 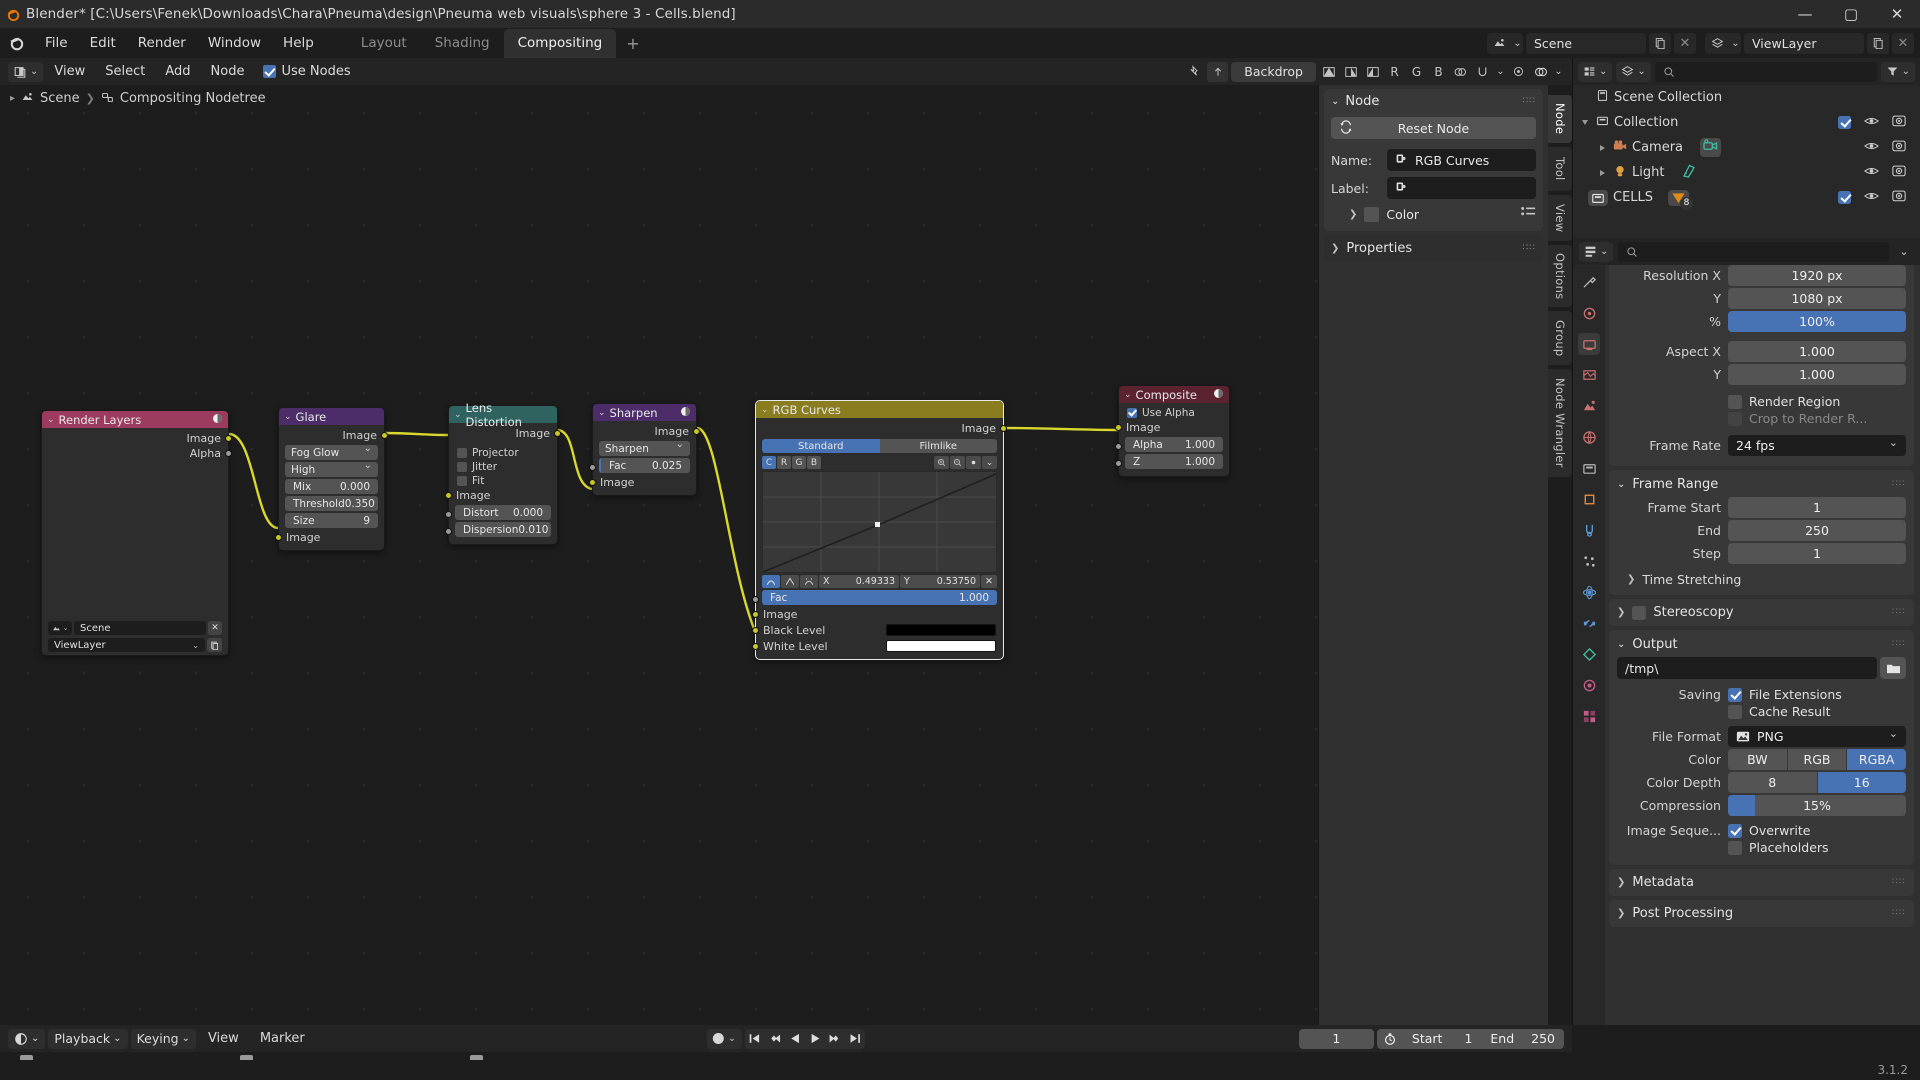 I want to click on node-header: ⌄ Render Layers, so click(x=135, y=419).